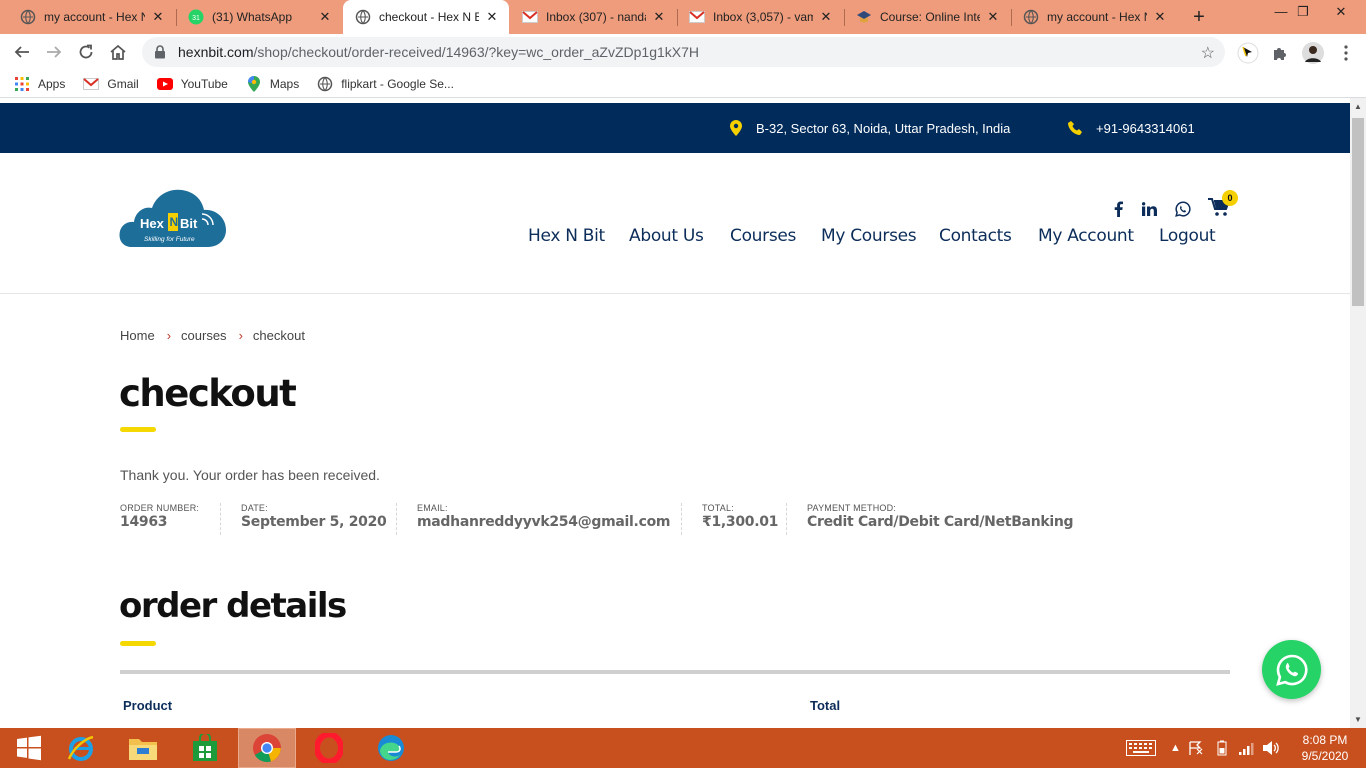 This screenshot has width=1366, height=768. Describe the element at coordinates (391, 748) in the screenshot. I see `edge-icon` at that location.